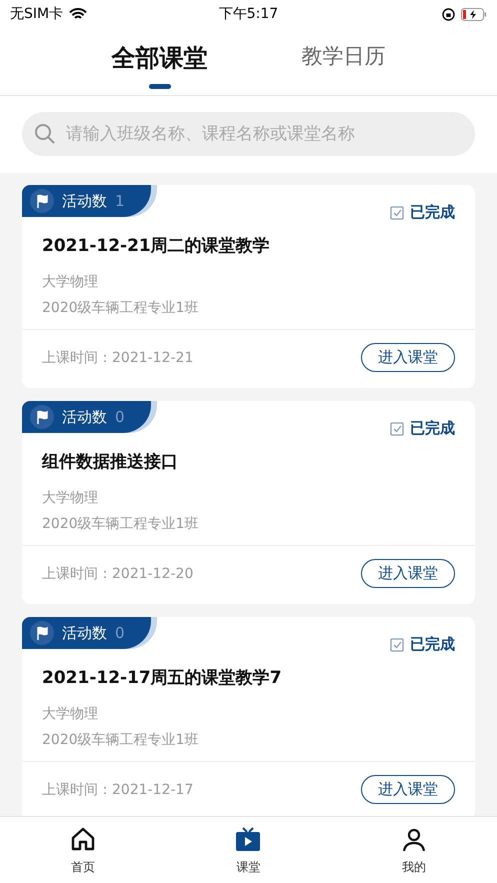  Describe the element at coordinates (45, 134) in the screenshot. I see `search-icon` at that location.